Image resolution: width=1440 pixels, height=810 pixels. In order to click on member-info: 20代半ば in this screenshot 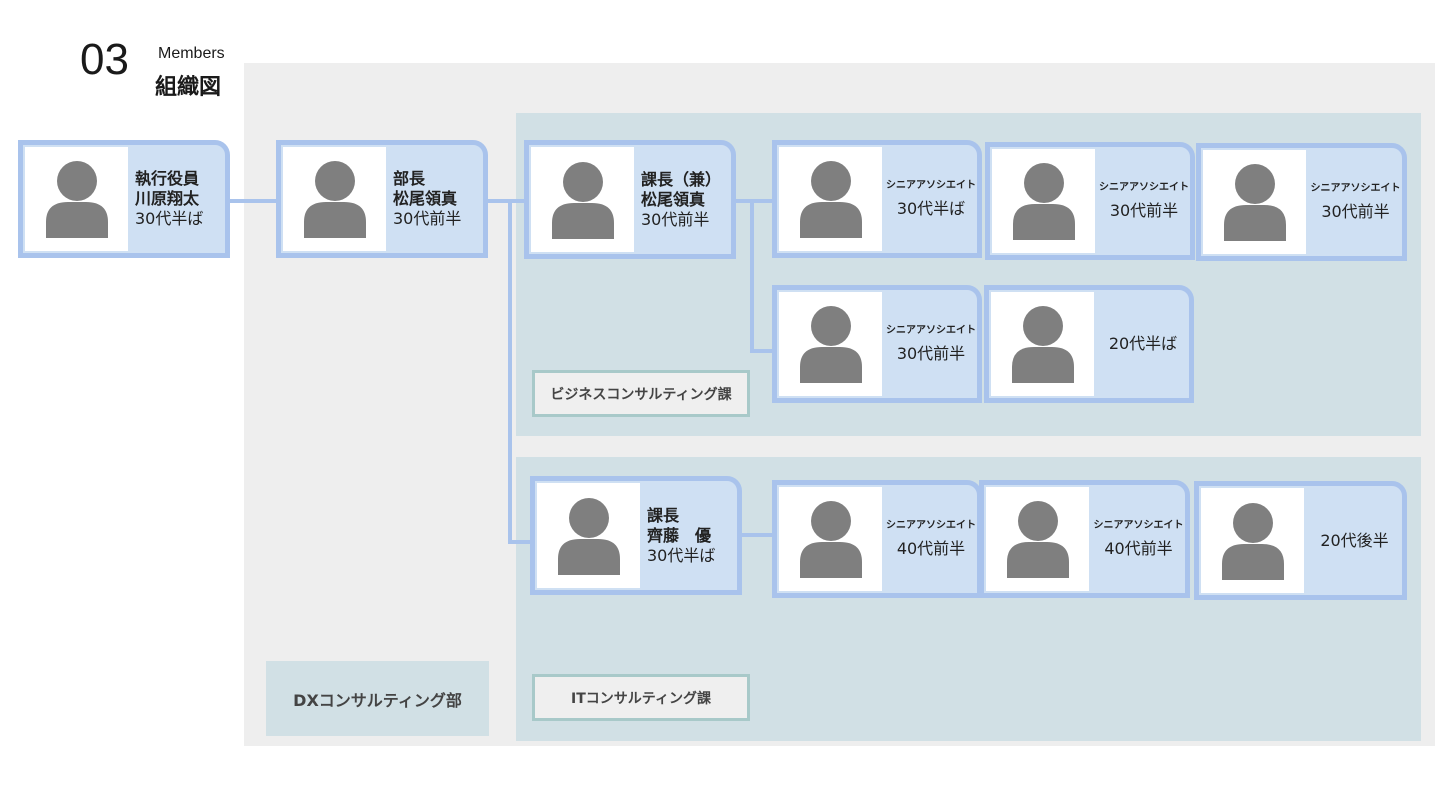, I will do `click(1143, 344)`.